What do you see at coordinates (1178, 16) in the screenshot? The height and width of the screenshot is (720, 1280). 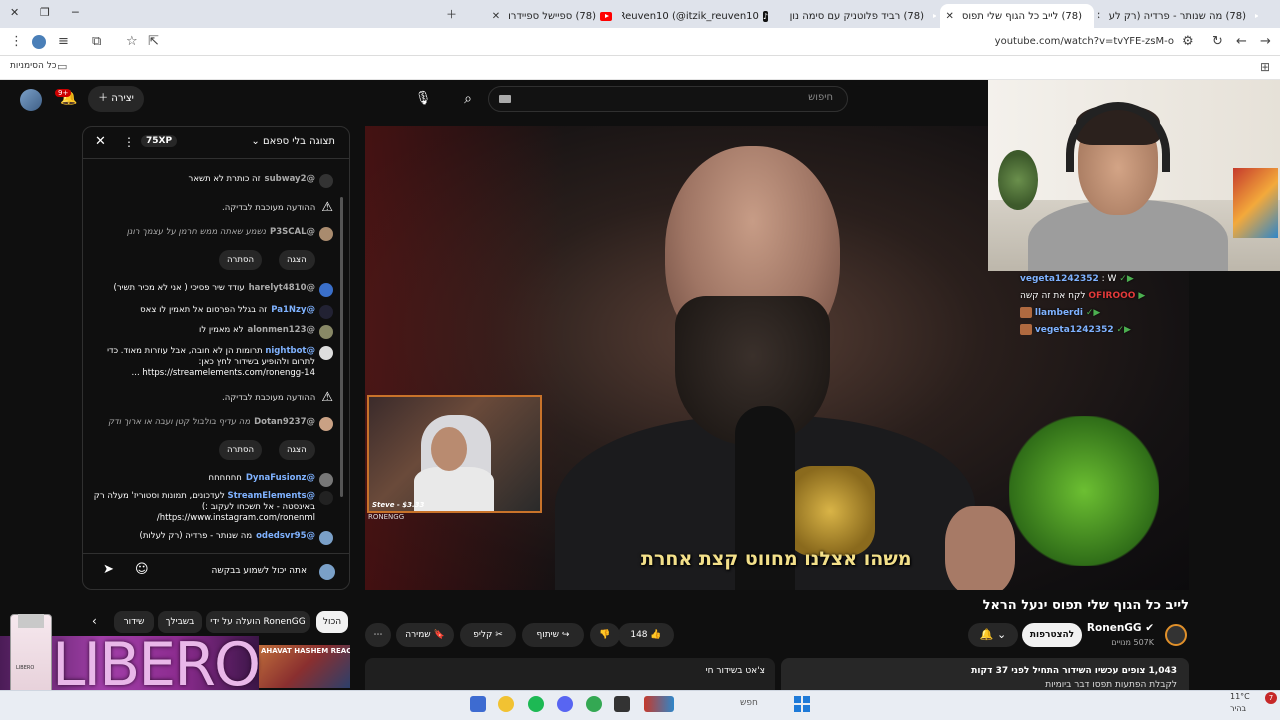 I see `tab-parody: (78) מה שנותר - פרדיה (רק לע ✕` at bounding box center [1178, 16].